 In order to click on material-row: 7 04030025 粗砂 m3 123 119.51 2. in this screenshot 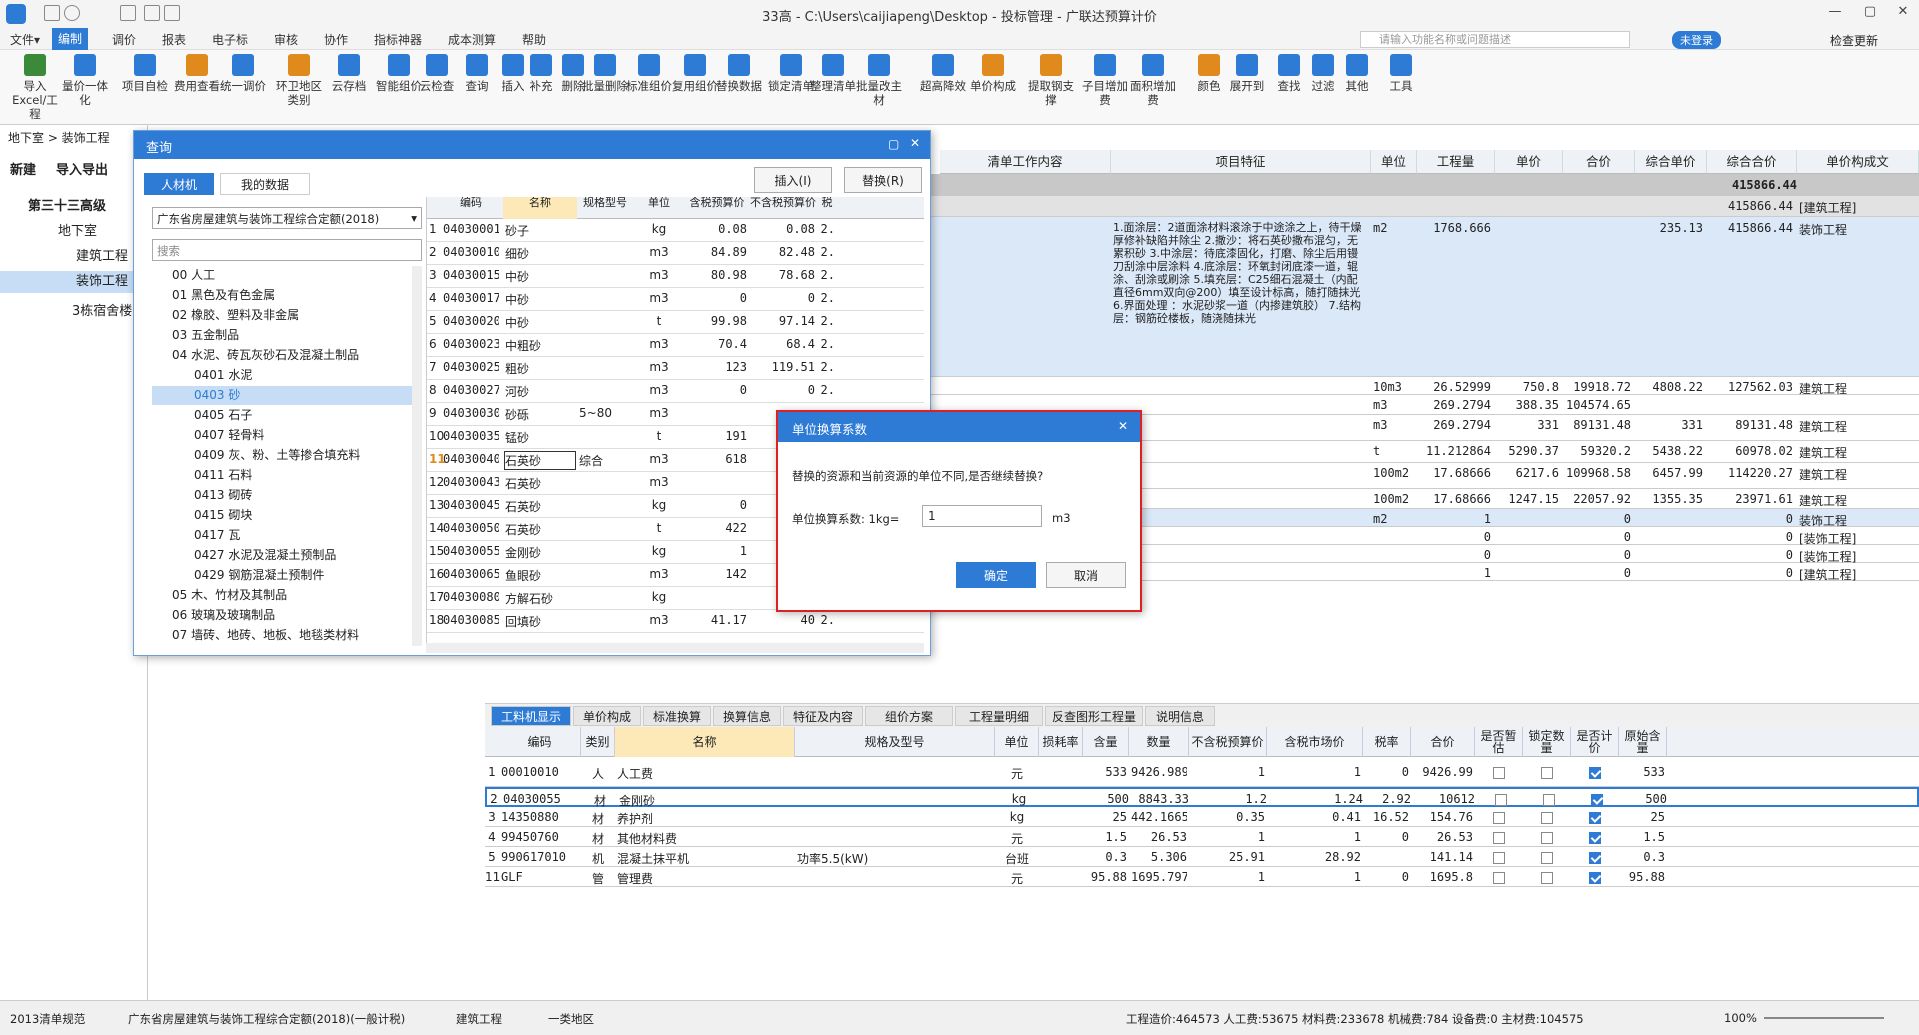, I will do `click(675, 368)`.